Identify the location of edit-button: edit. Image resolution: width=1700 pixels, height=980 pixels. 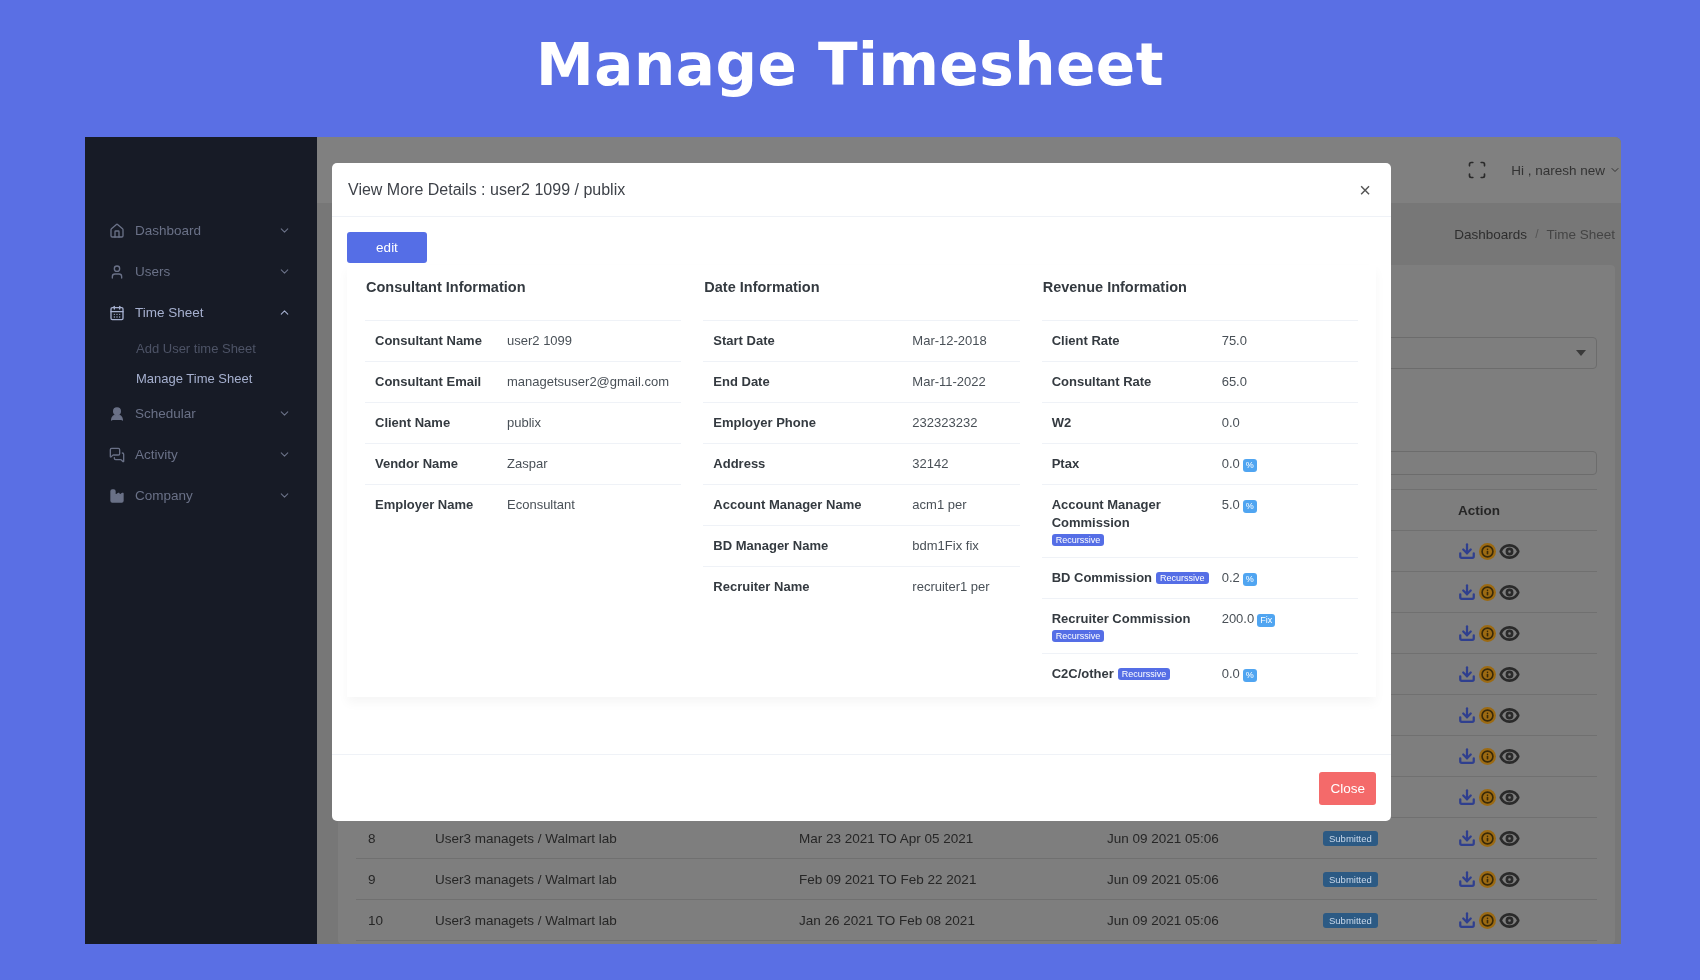
(387, 247).